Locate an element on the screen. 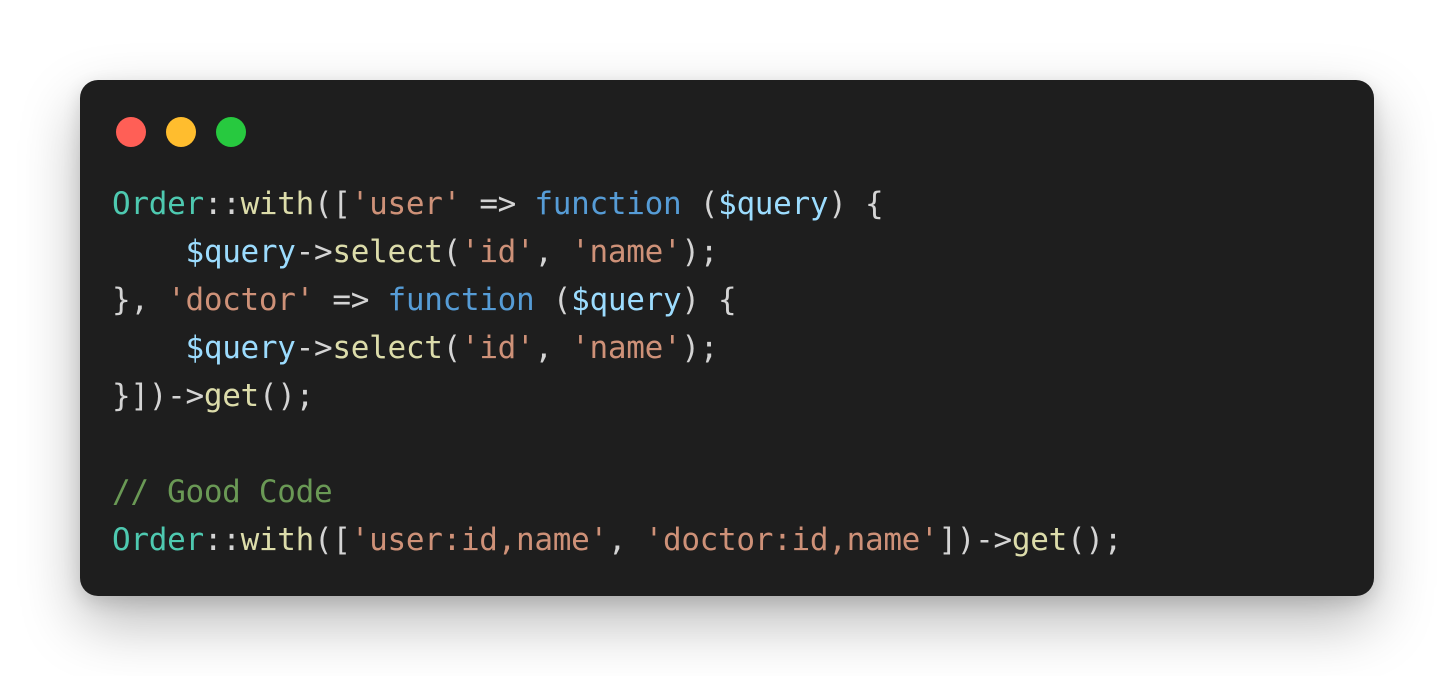 This screenshot has height=676, width=1454. code-token-punc: }, is located at coordinates (140, 300).